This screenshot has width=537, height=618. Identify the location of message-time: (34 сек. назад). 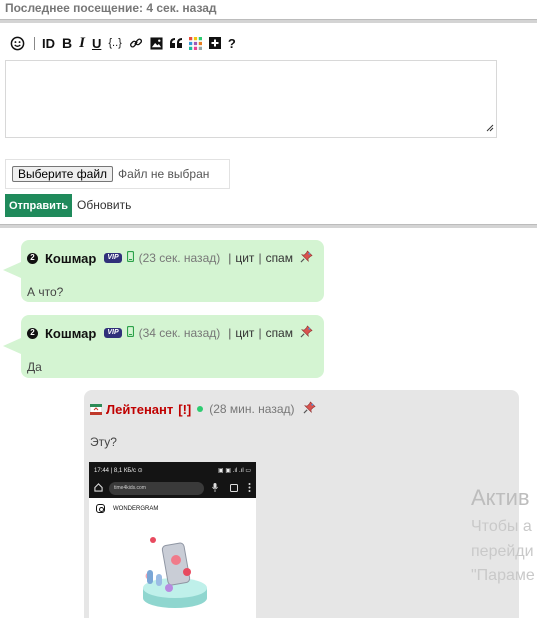
(179, 333).